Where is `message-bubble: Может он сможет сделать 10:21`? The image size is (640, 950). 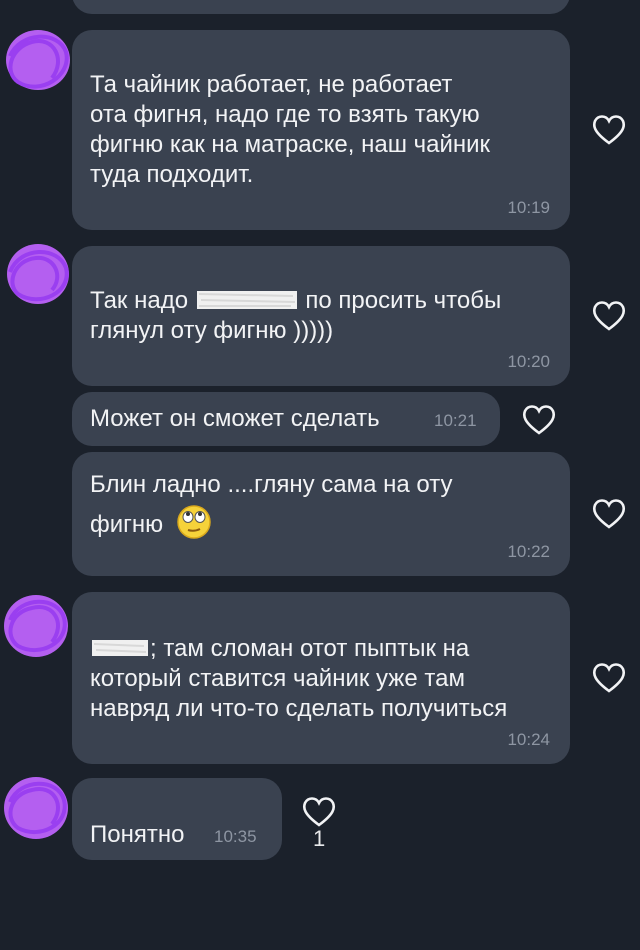
message-bubble: Может он сможет сделать 10:21 is located at coordinates (286, 419).